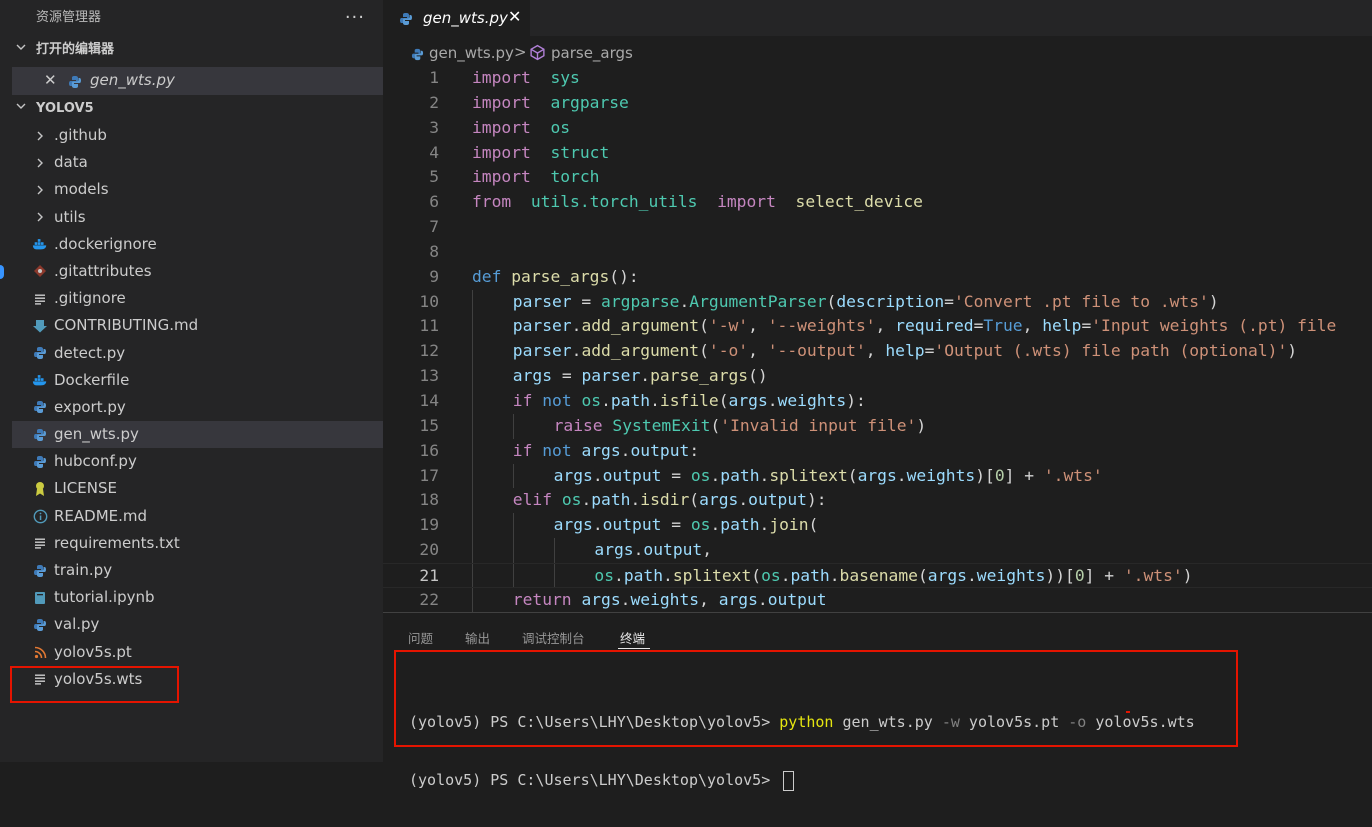 The image size is (1372, 827). What do you see at coordinates (877, 103) in the screenshot?
I see `code-line: 2import argparse` at bounding box center [877, 103].